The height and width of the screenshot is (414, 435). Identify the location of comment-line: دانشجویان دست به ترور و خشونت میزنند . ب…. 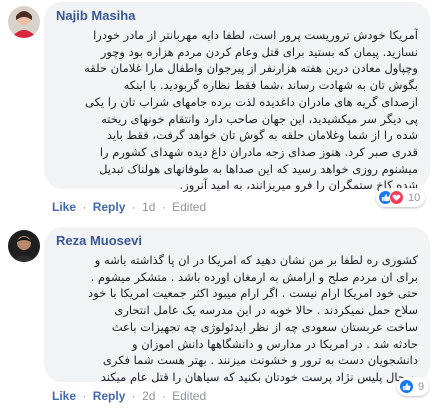
(260, 360).